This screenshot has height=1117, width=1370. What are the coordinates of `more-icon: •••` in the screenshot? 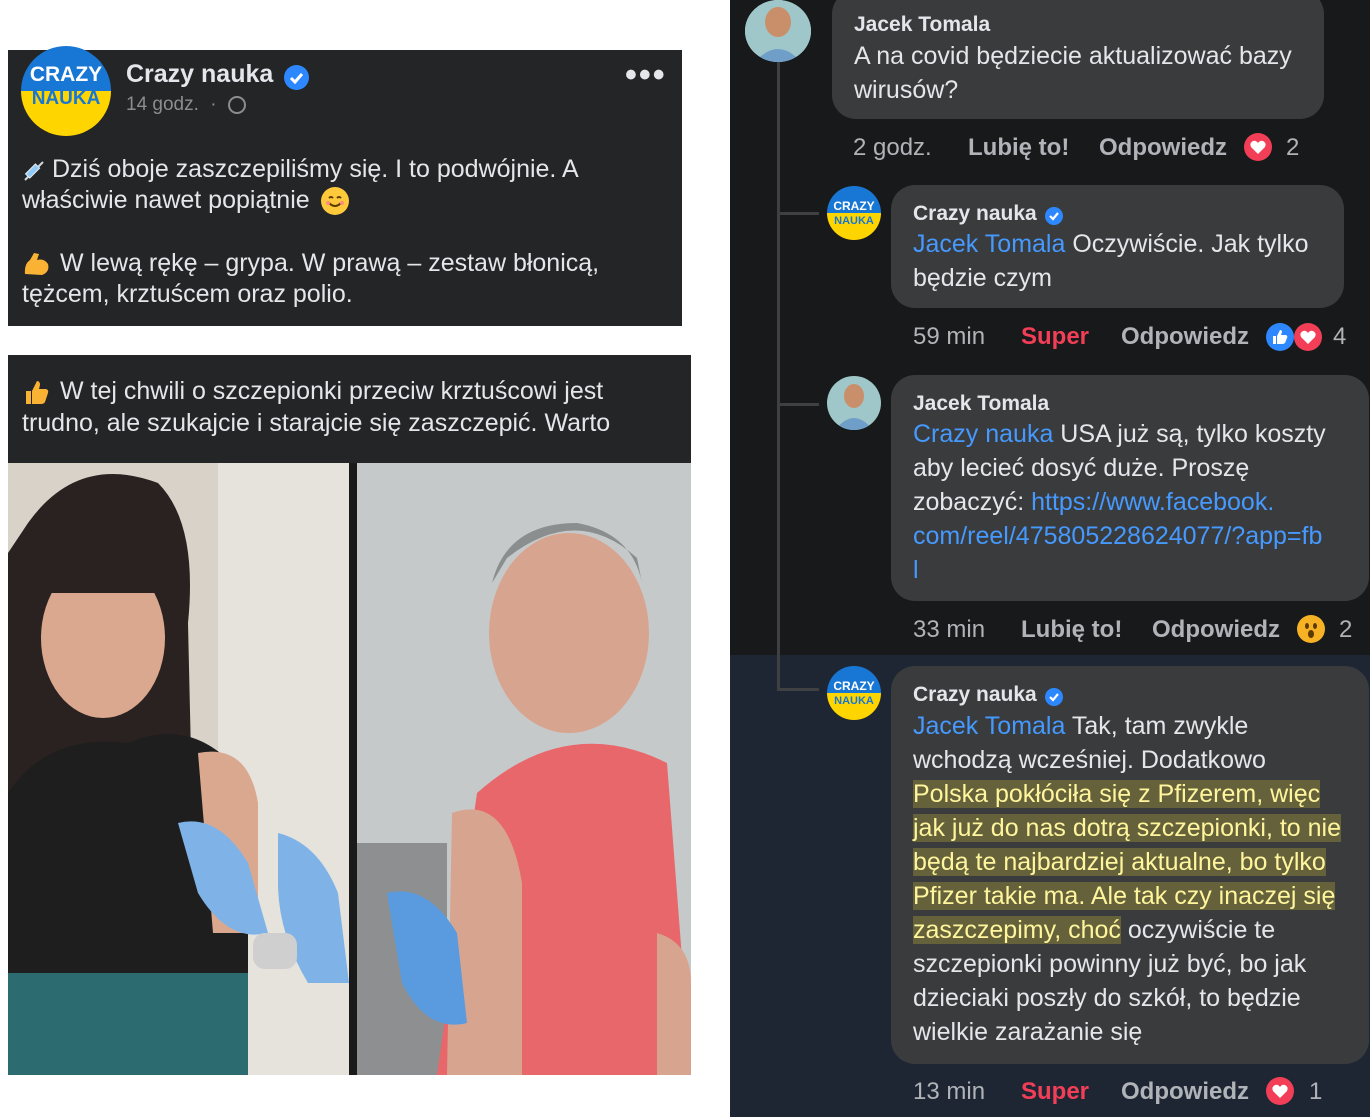 It's located at (646, 75).